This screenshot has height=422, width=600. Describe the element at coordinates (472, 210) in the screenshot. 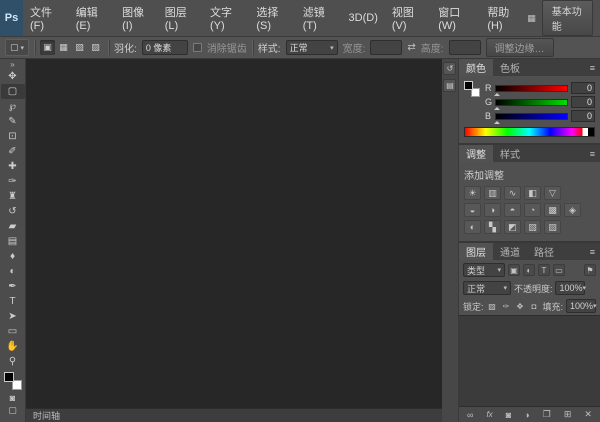

I see `adj-hue-saturation-icon: ◒` at that location.